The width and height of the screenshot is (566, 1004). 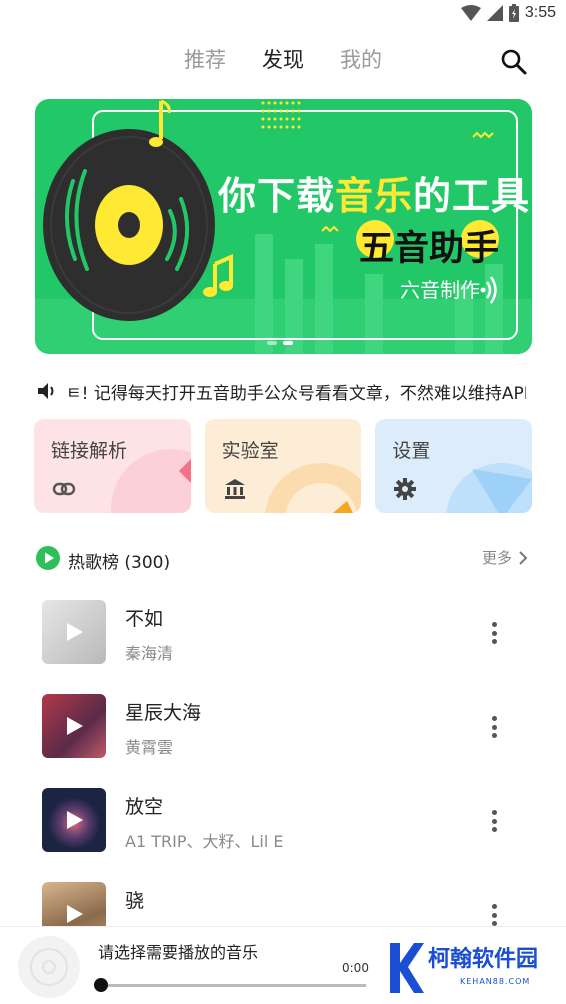 I want to click on card-label: 设置, so click(x=411, y=451).